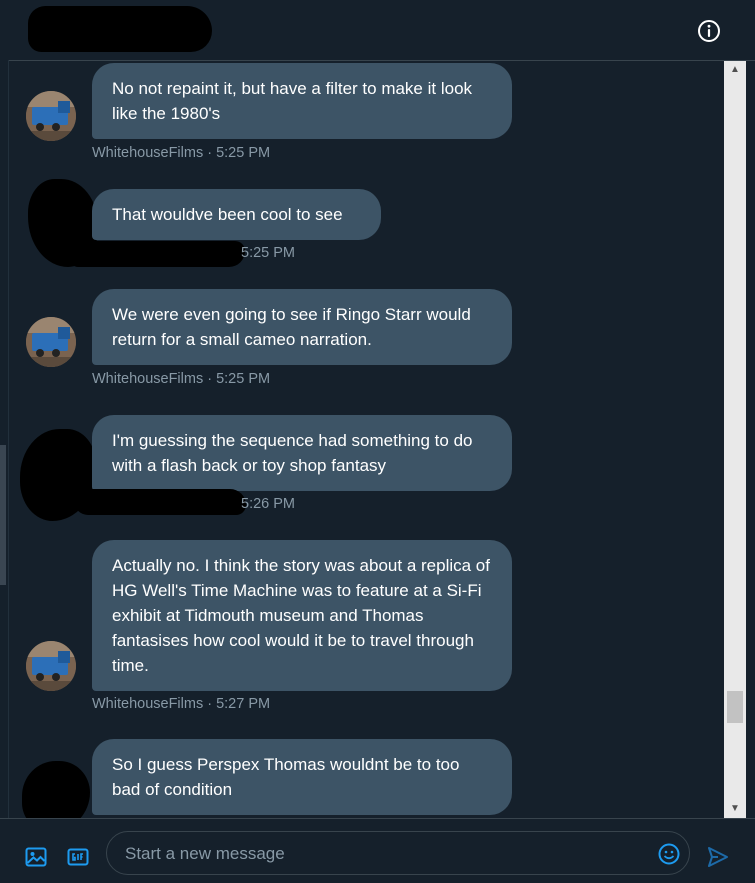 This screenshot has height=883, width=755. What do you see at coordinates (268, 504) in the screenshot?
I see `message-meta: 5:26 PM` at bounding box center [268, 504].